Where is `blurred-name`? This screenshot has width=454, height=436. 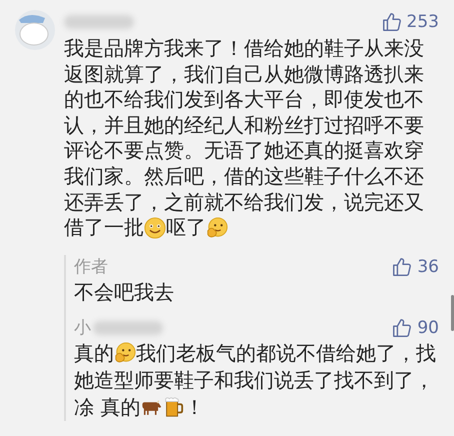 blurred-name is located at coordinates (99, 22).